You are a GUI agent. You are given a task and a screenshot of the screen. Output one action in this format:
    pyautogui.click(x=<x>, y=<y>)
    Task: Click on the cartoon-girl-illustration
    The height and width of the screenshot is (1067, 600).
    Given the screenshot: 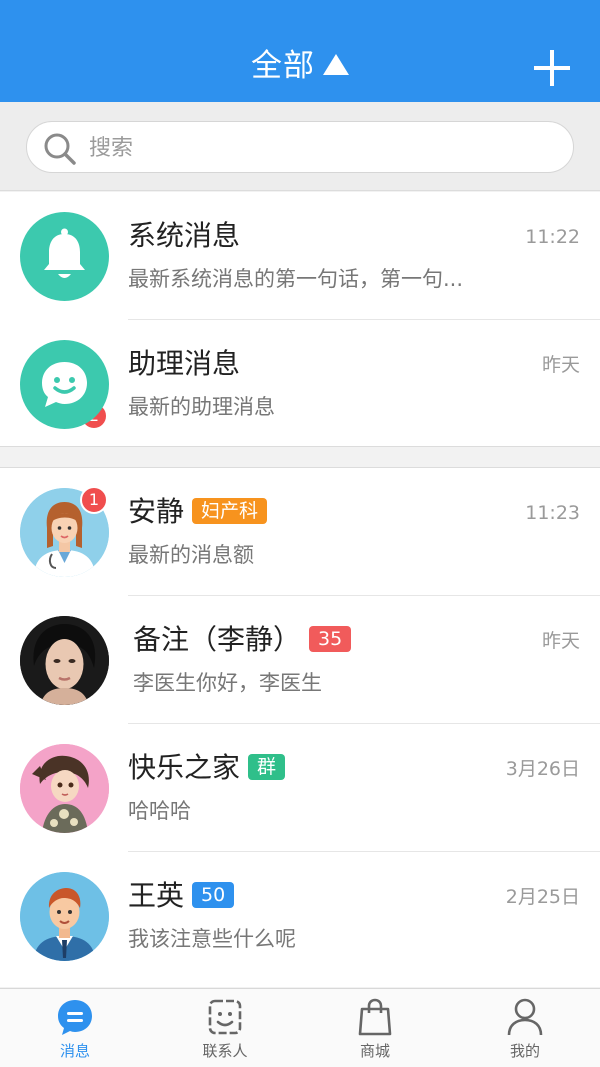 What is the action you would take?
    pyautogui.click(x=64, y=788)
    